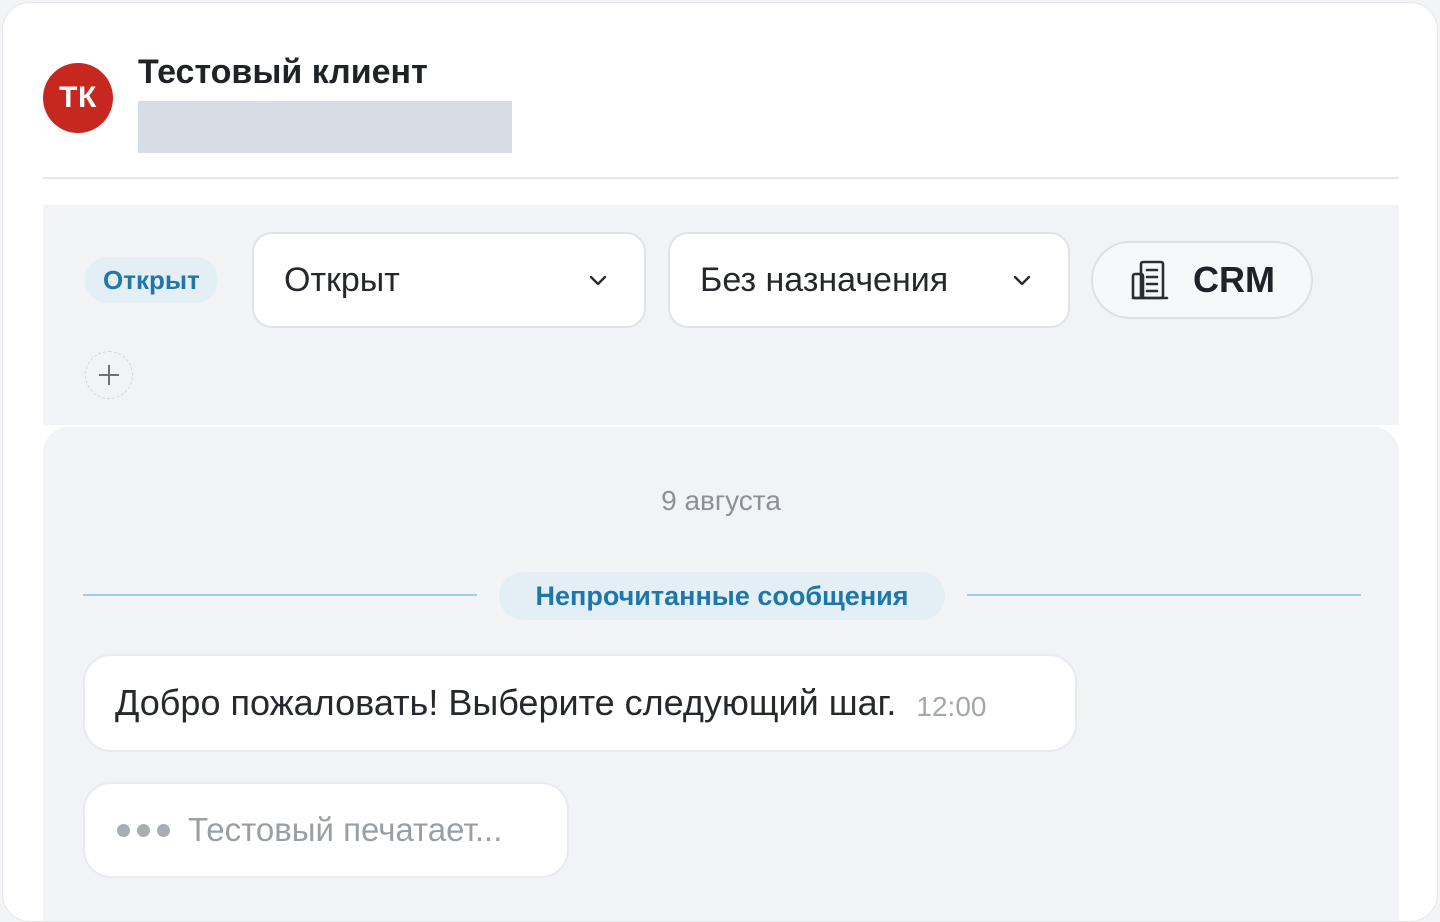  What do you see at coordinates (151, 280) in the screenshot?
I see `status-badge: Открыт` at bounding box center [151, 280].